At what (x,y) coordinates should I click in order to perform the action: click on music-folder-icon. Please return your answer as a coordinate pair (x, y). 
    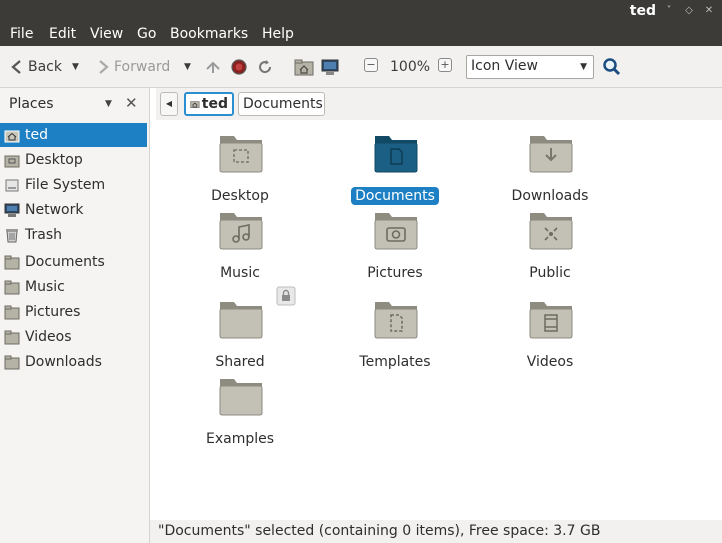
    Looking at the image, I should click on (241, 231).